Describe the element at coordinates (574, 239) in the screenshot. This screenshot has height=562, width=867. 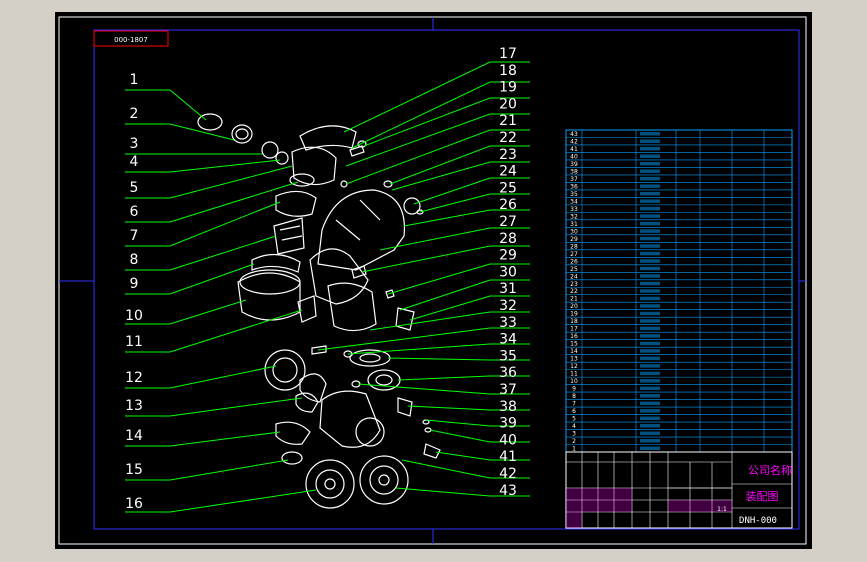
I see `parts-row-number: 29` at that location.